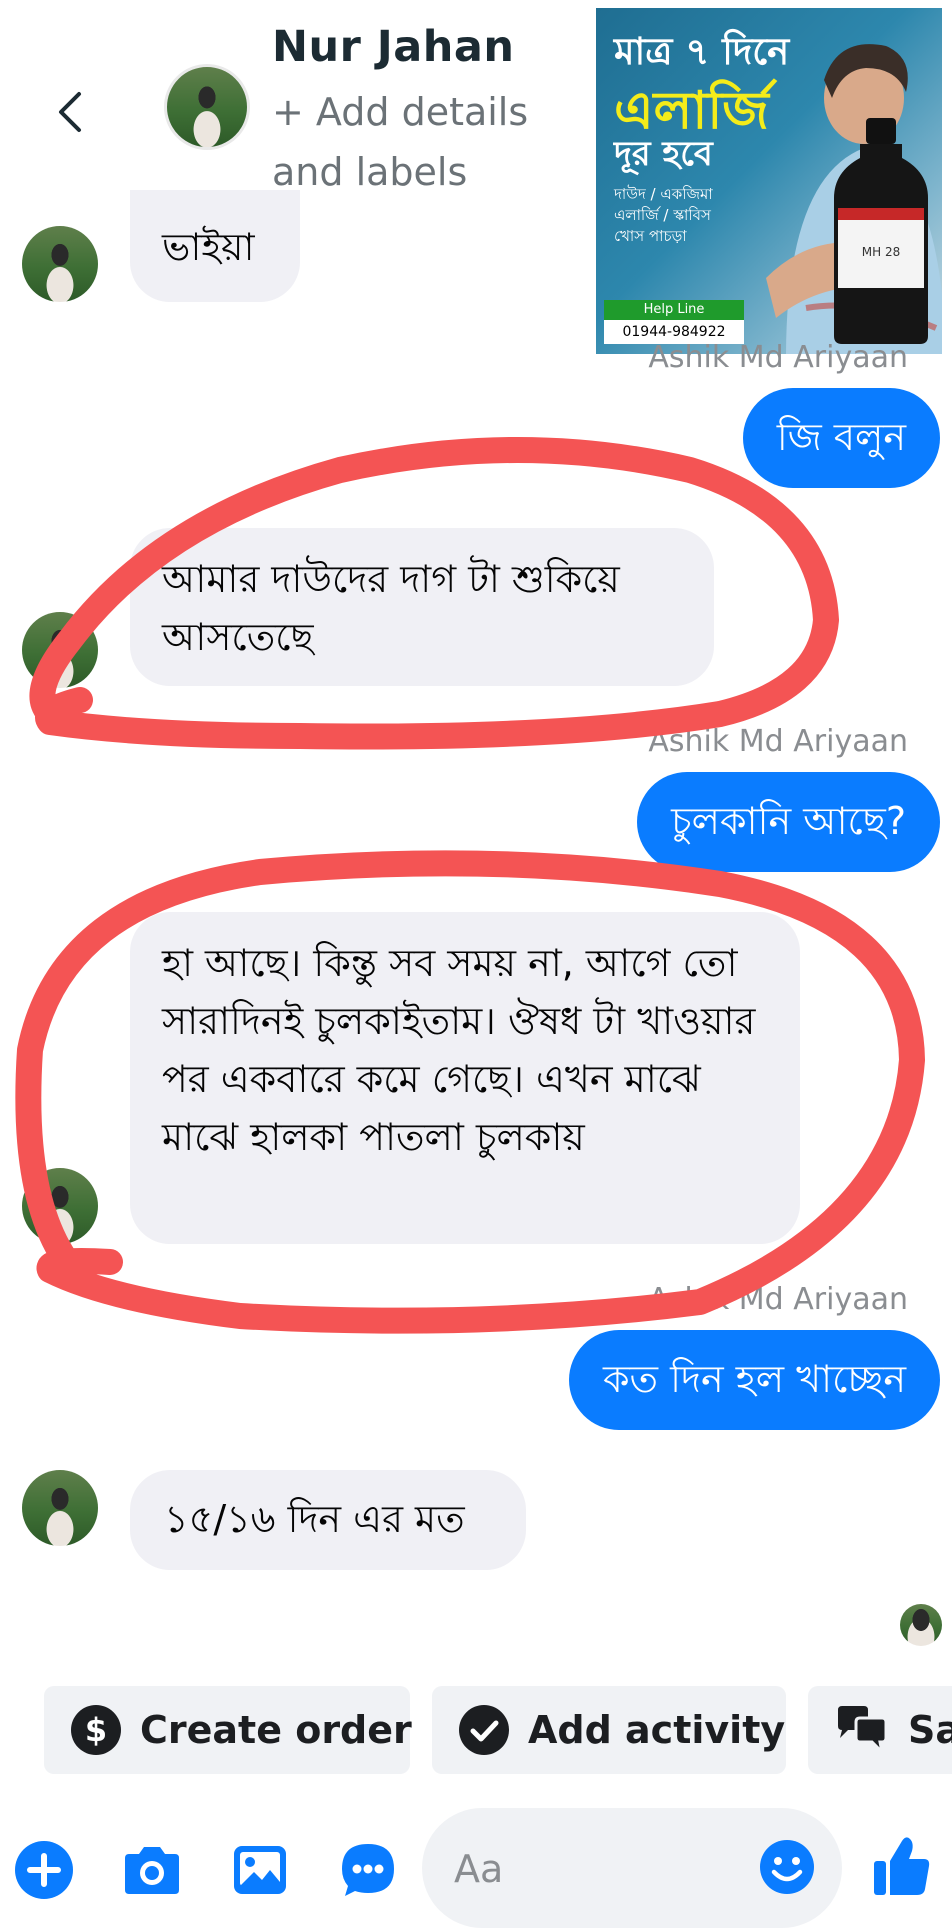  I want to click on like-button, so click(902, 1866).